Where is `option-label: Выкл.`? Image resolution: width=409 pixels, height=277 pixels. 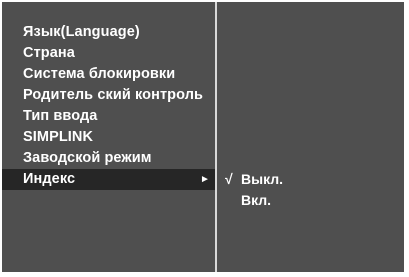 option-label: Выкл. is located at coordinates (262, 179).